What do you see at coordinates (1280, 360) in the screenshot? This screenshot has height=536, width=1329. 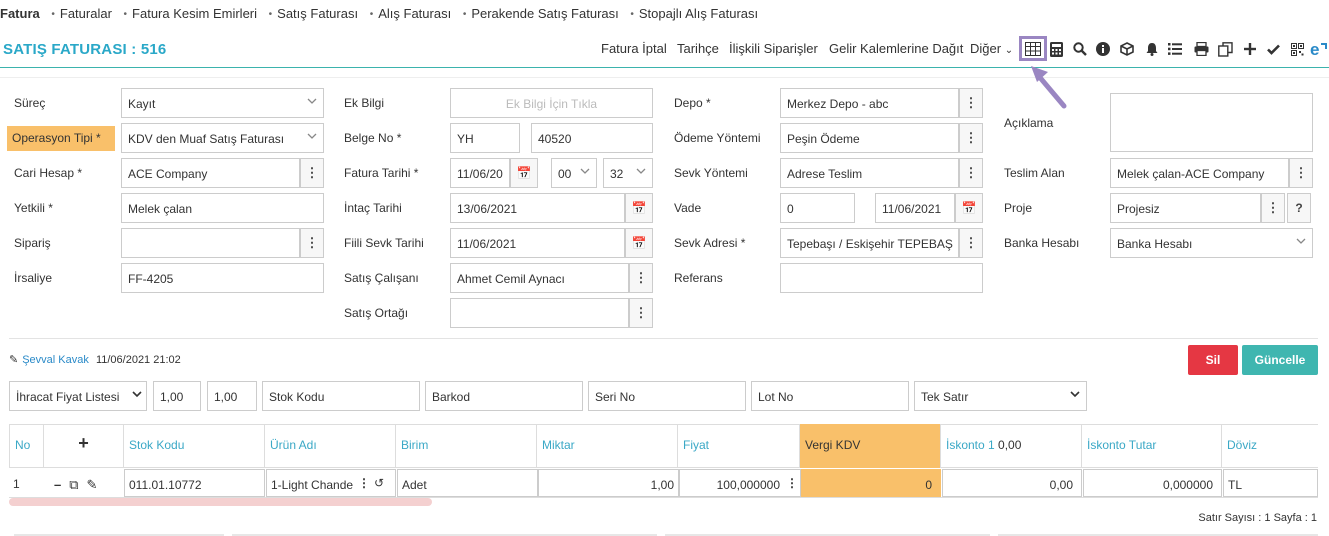 I see `update-button: Güncelle` at bounding box center [1280, 360].